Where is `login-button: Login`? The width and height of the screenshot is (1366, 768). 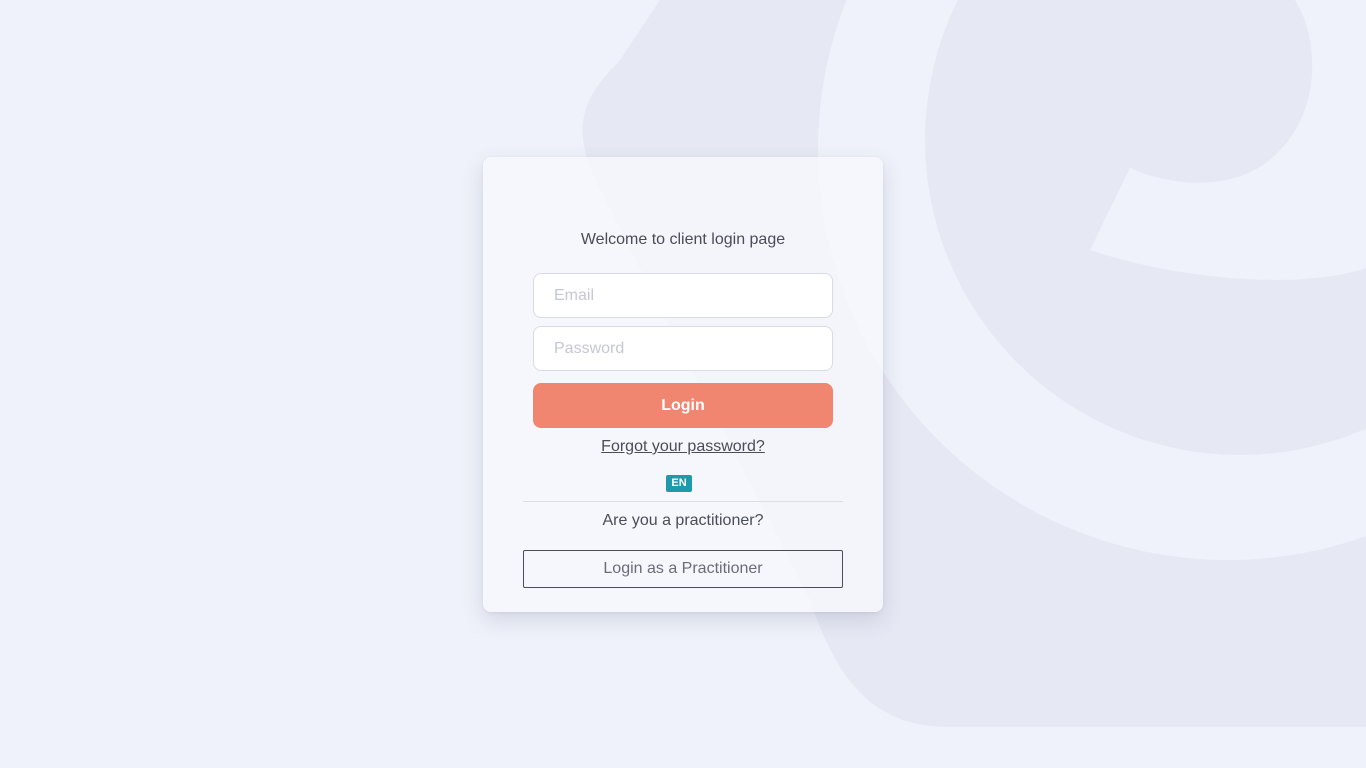
login-button: Login is located at coordinates (683, 405).